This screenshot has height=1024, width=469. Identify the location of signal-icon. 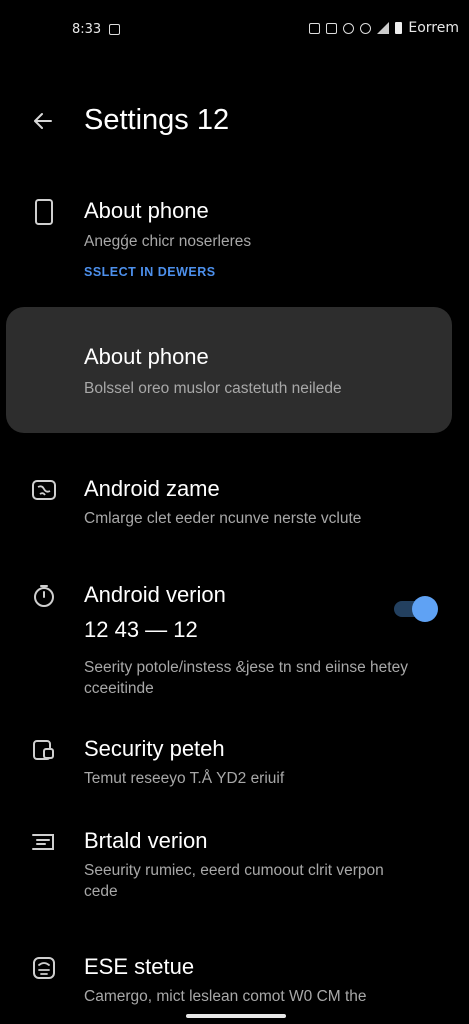
(383, 28).